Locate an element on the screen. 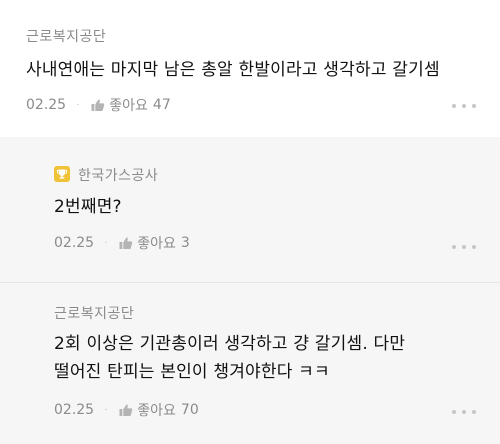 This screenshot has width=500, height=444. comment-text: 사내연애는 마지막 남은 총알 한발이라고 생각하고 갈기셈 is located at coordinates (233, 70).